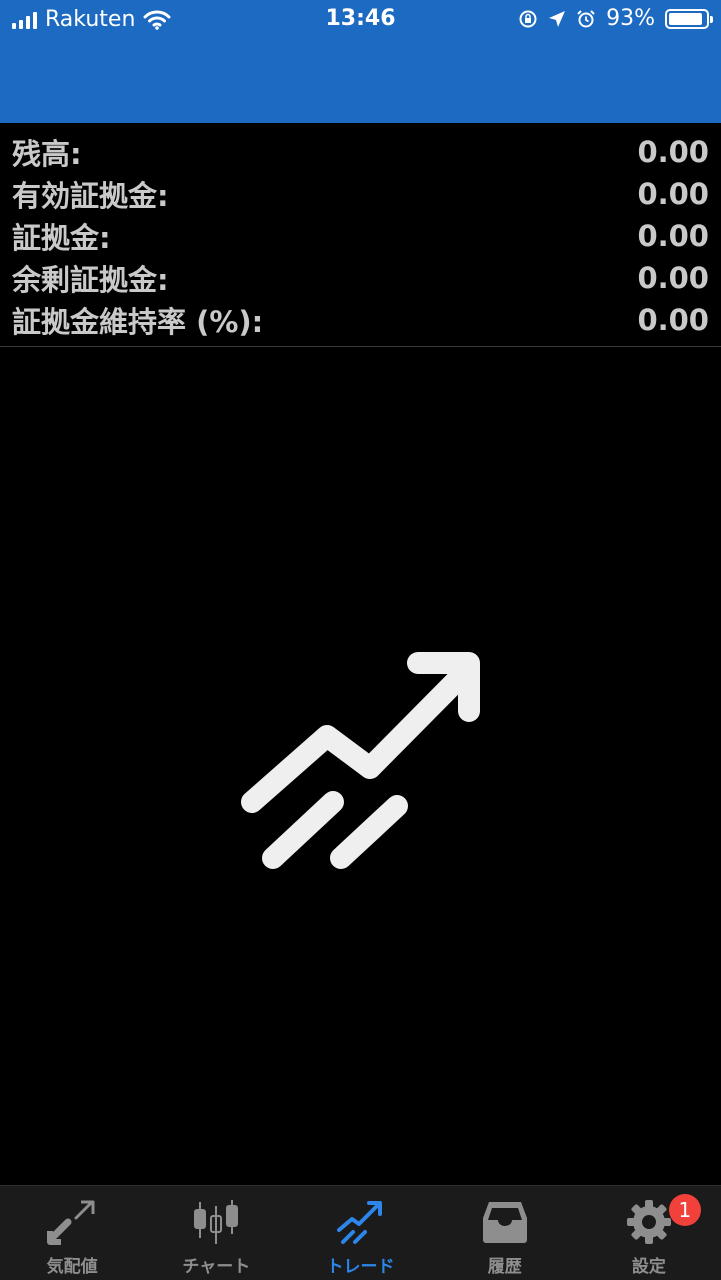 The height and width of the screenshot is (1280, 721). I want to click on trade-icon, so click(359, 1222).